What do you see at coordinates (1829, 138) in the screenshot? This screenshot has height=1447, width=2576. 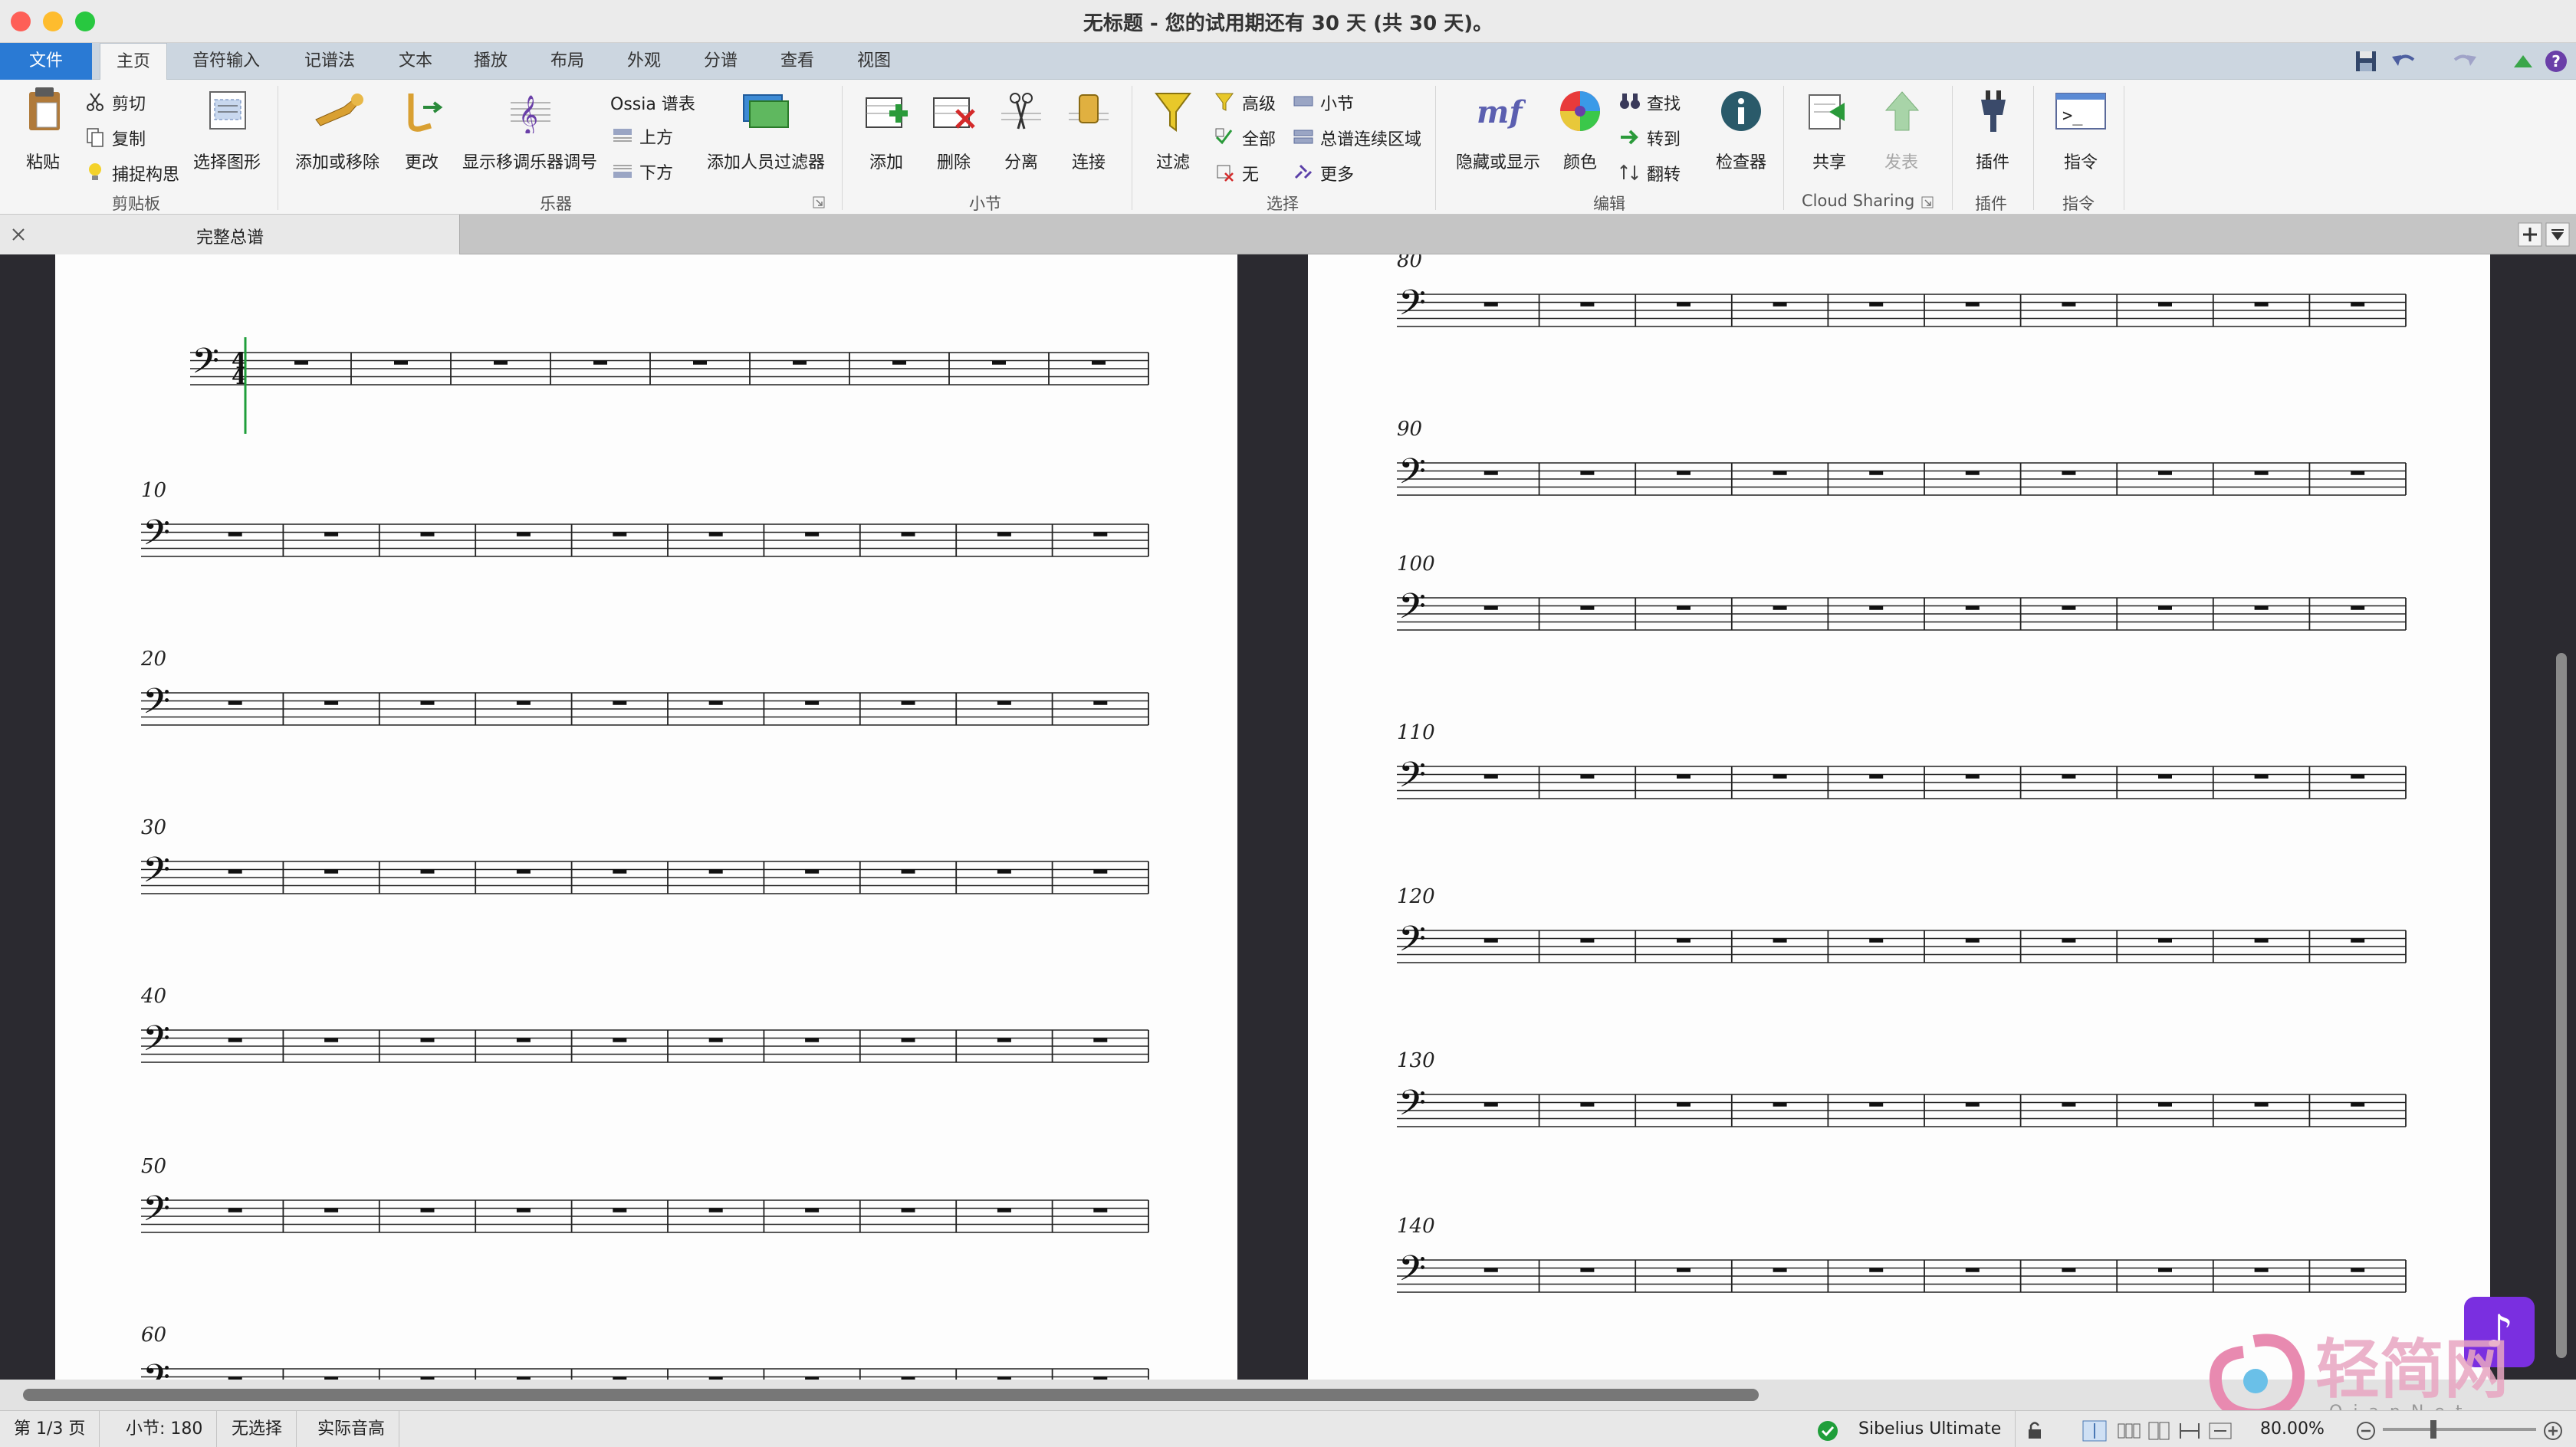 I see `share-button: 共享` at bounding box center [1829, 138].